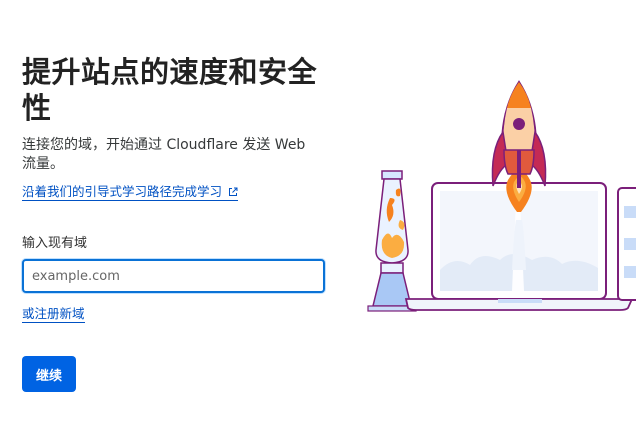  I want to click on lava-lamp-graphic, so click(392, 241).